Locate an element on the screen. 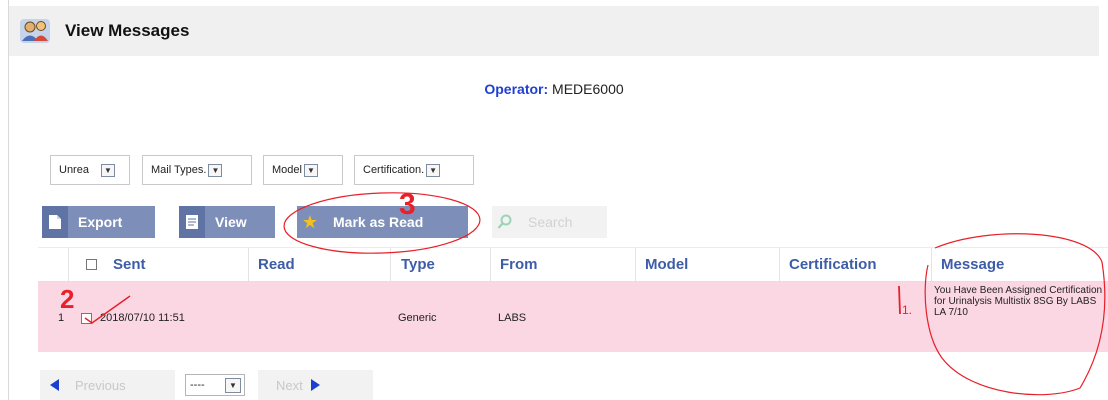  page-title: View Messages is located at coordinates (127, 30).